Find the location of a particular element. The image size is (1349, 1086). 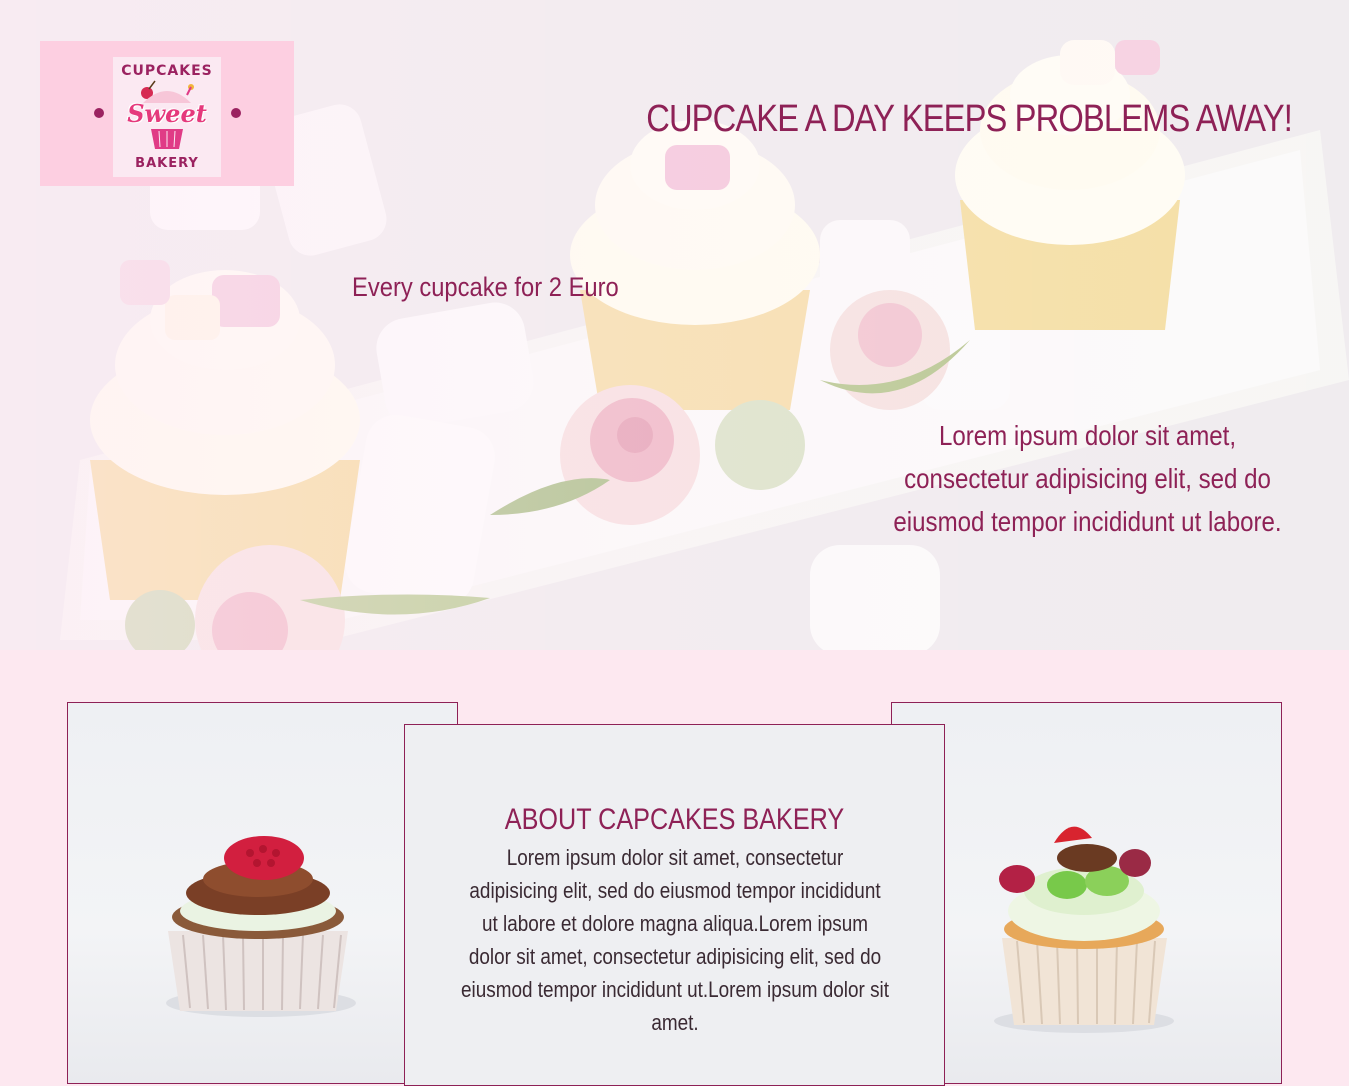

cupcake-image-left is located at coordinates (262, 893).